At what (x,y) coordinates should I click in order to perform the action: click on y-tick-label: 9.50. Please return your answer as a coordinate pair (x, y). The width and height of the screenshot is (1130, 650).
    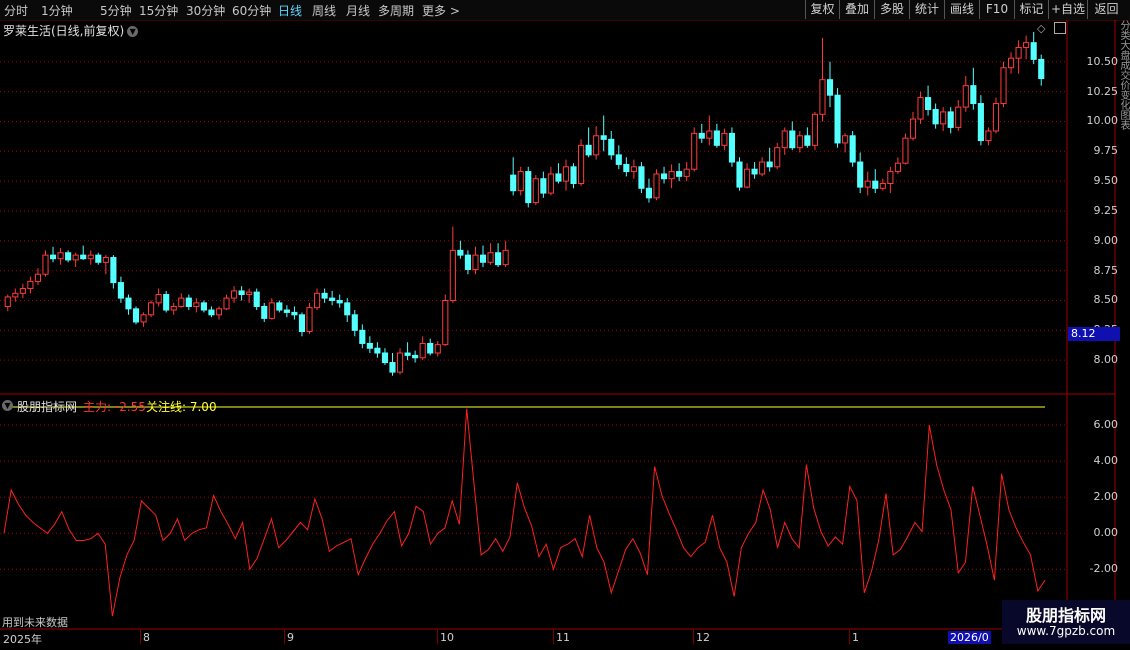
    Looking at the image, I should click on (1106, 181).